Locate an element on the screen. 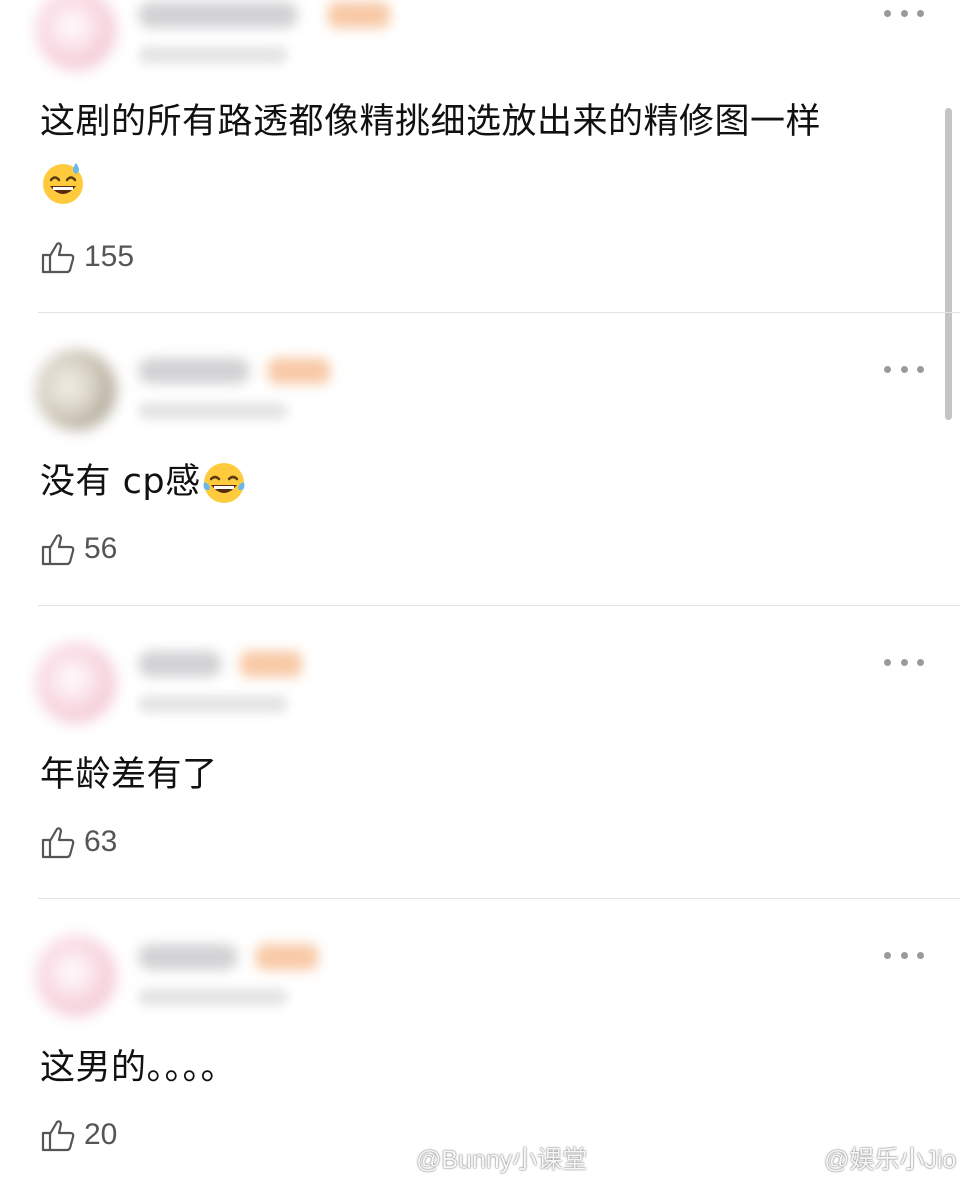 The height and width of the screenshot is (1181, 960). like-button: 20 is located at coordinates (78, 1135).